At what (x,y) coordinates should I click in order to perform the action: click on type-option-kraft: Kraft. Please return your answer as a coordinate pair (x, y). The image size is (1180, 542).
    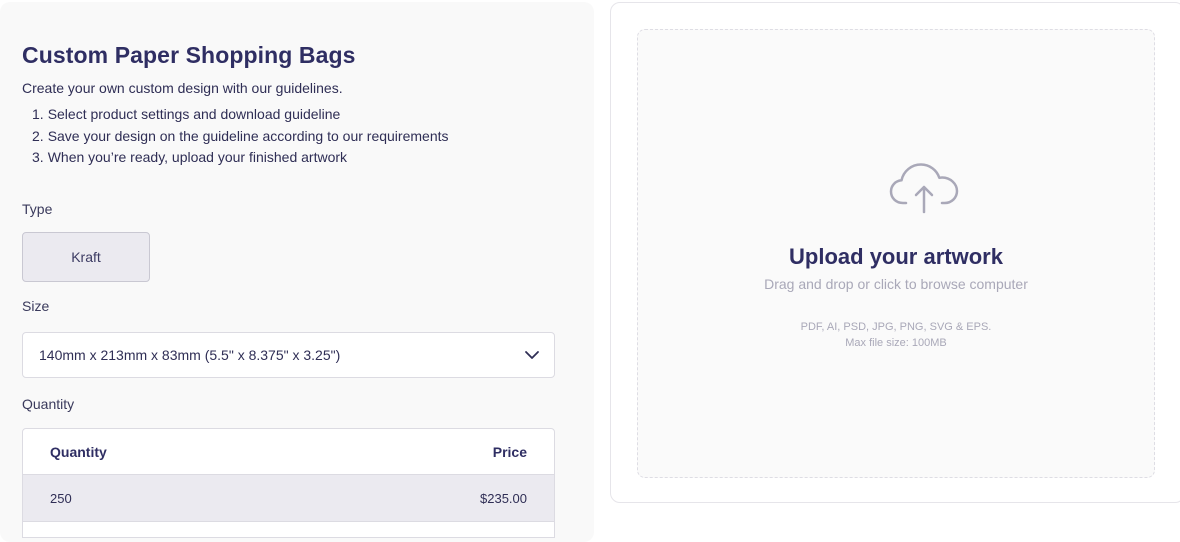
    Looking at the image, I should click on (86, 257).